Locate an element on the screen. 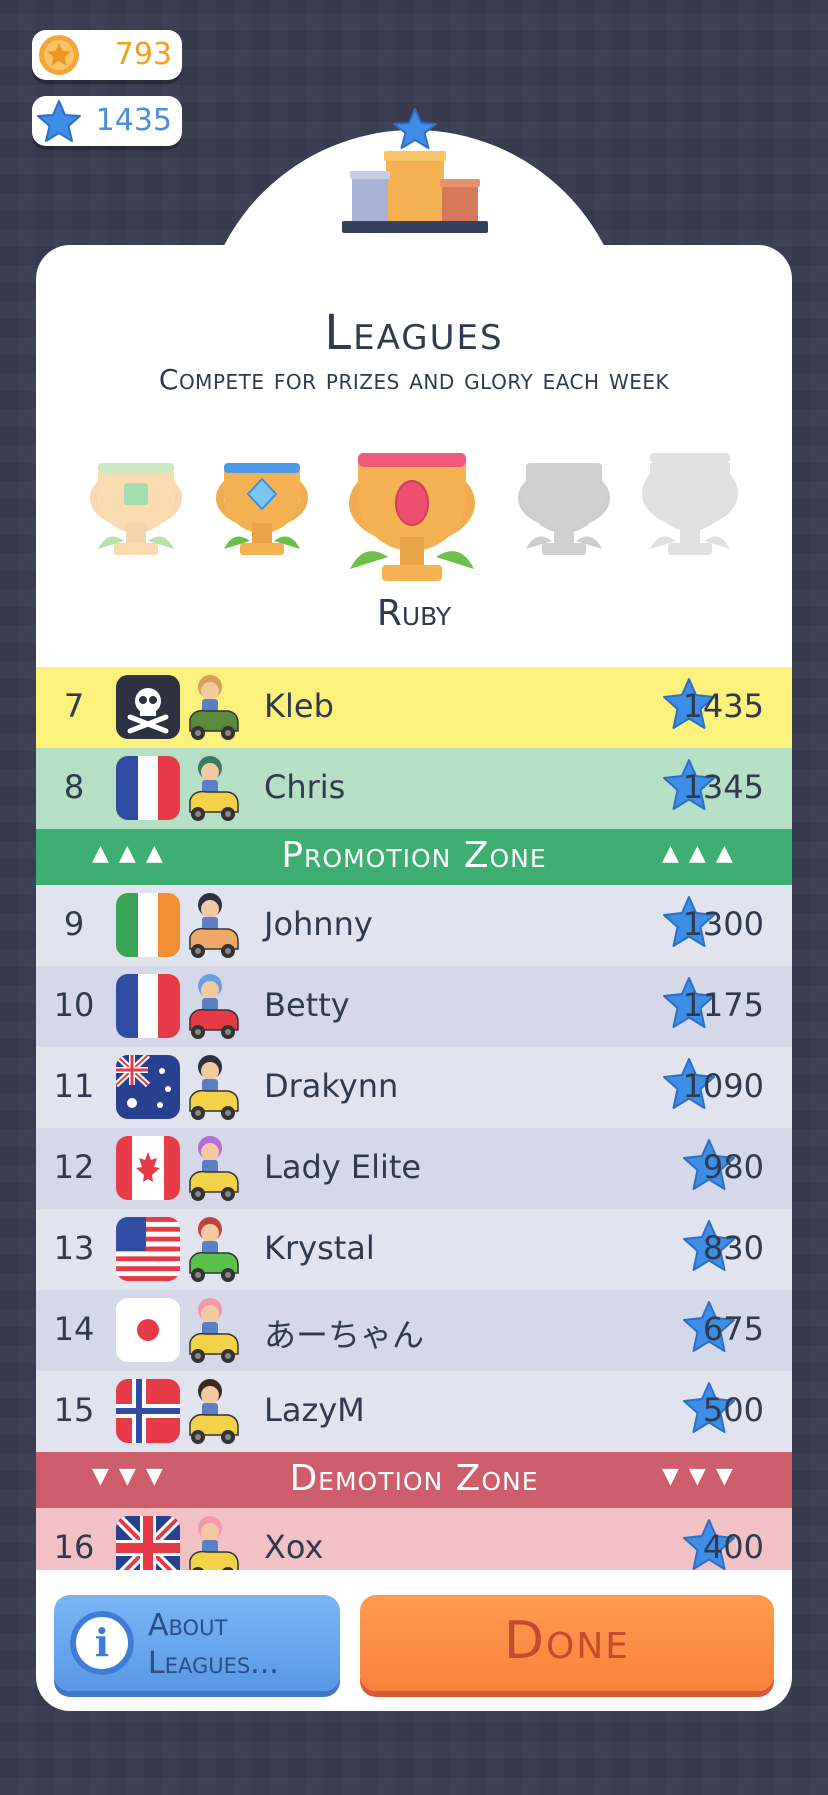 The image size is (828, 1795). player-score: 1345 is located at coordinates (723, 787).